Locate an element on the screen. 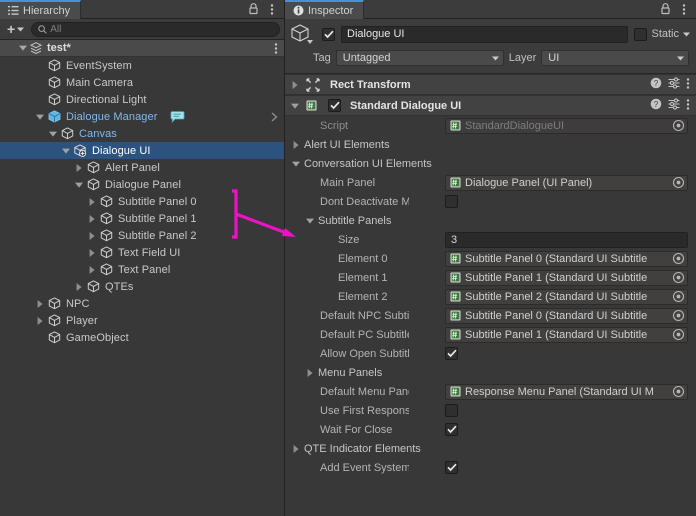  hierarchy-item-npc: NPC is located at coordinates (142, 303).